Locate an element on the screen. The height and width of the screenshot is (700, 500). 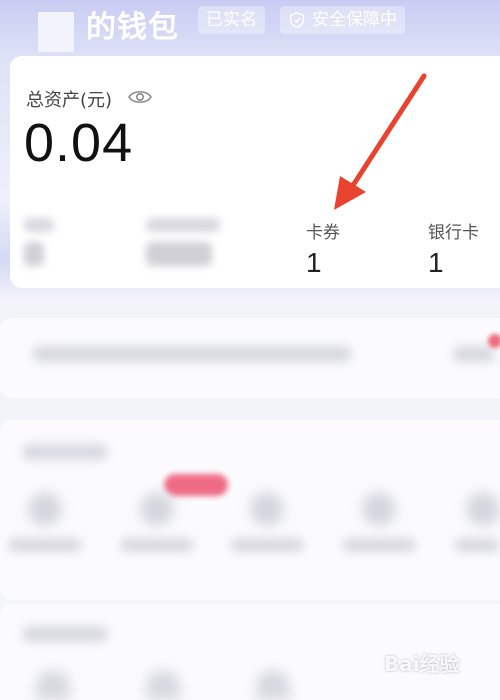
total-assets-value: 0.04 is located at coordinates (79, 143).